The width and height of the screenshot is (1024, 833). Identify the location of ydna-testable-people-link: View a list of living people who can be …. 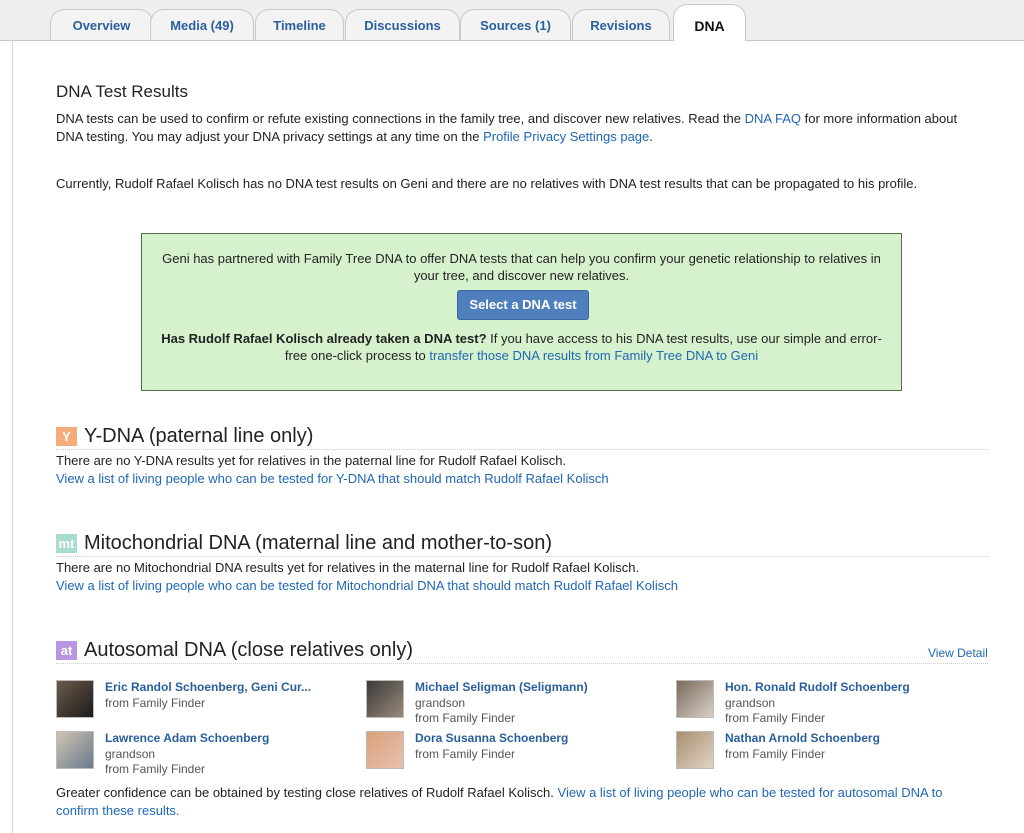
(332, 479).